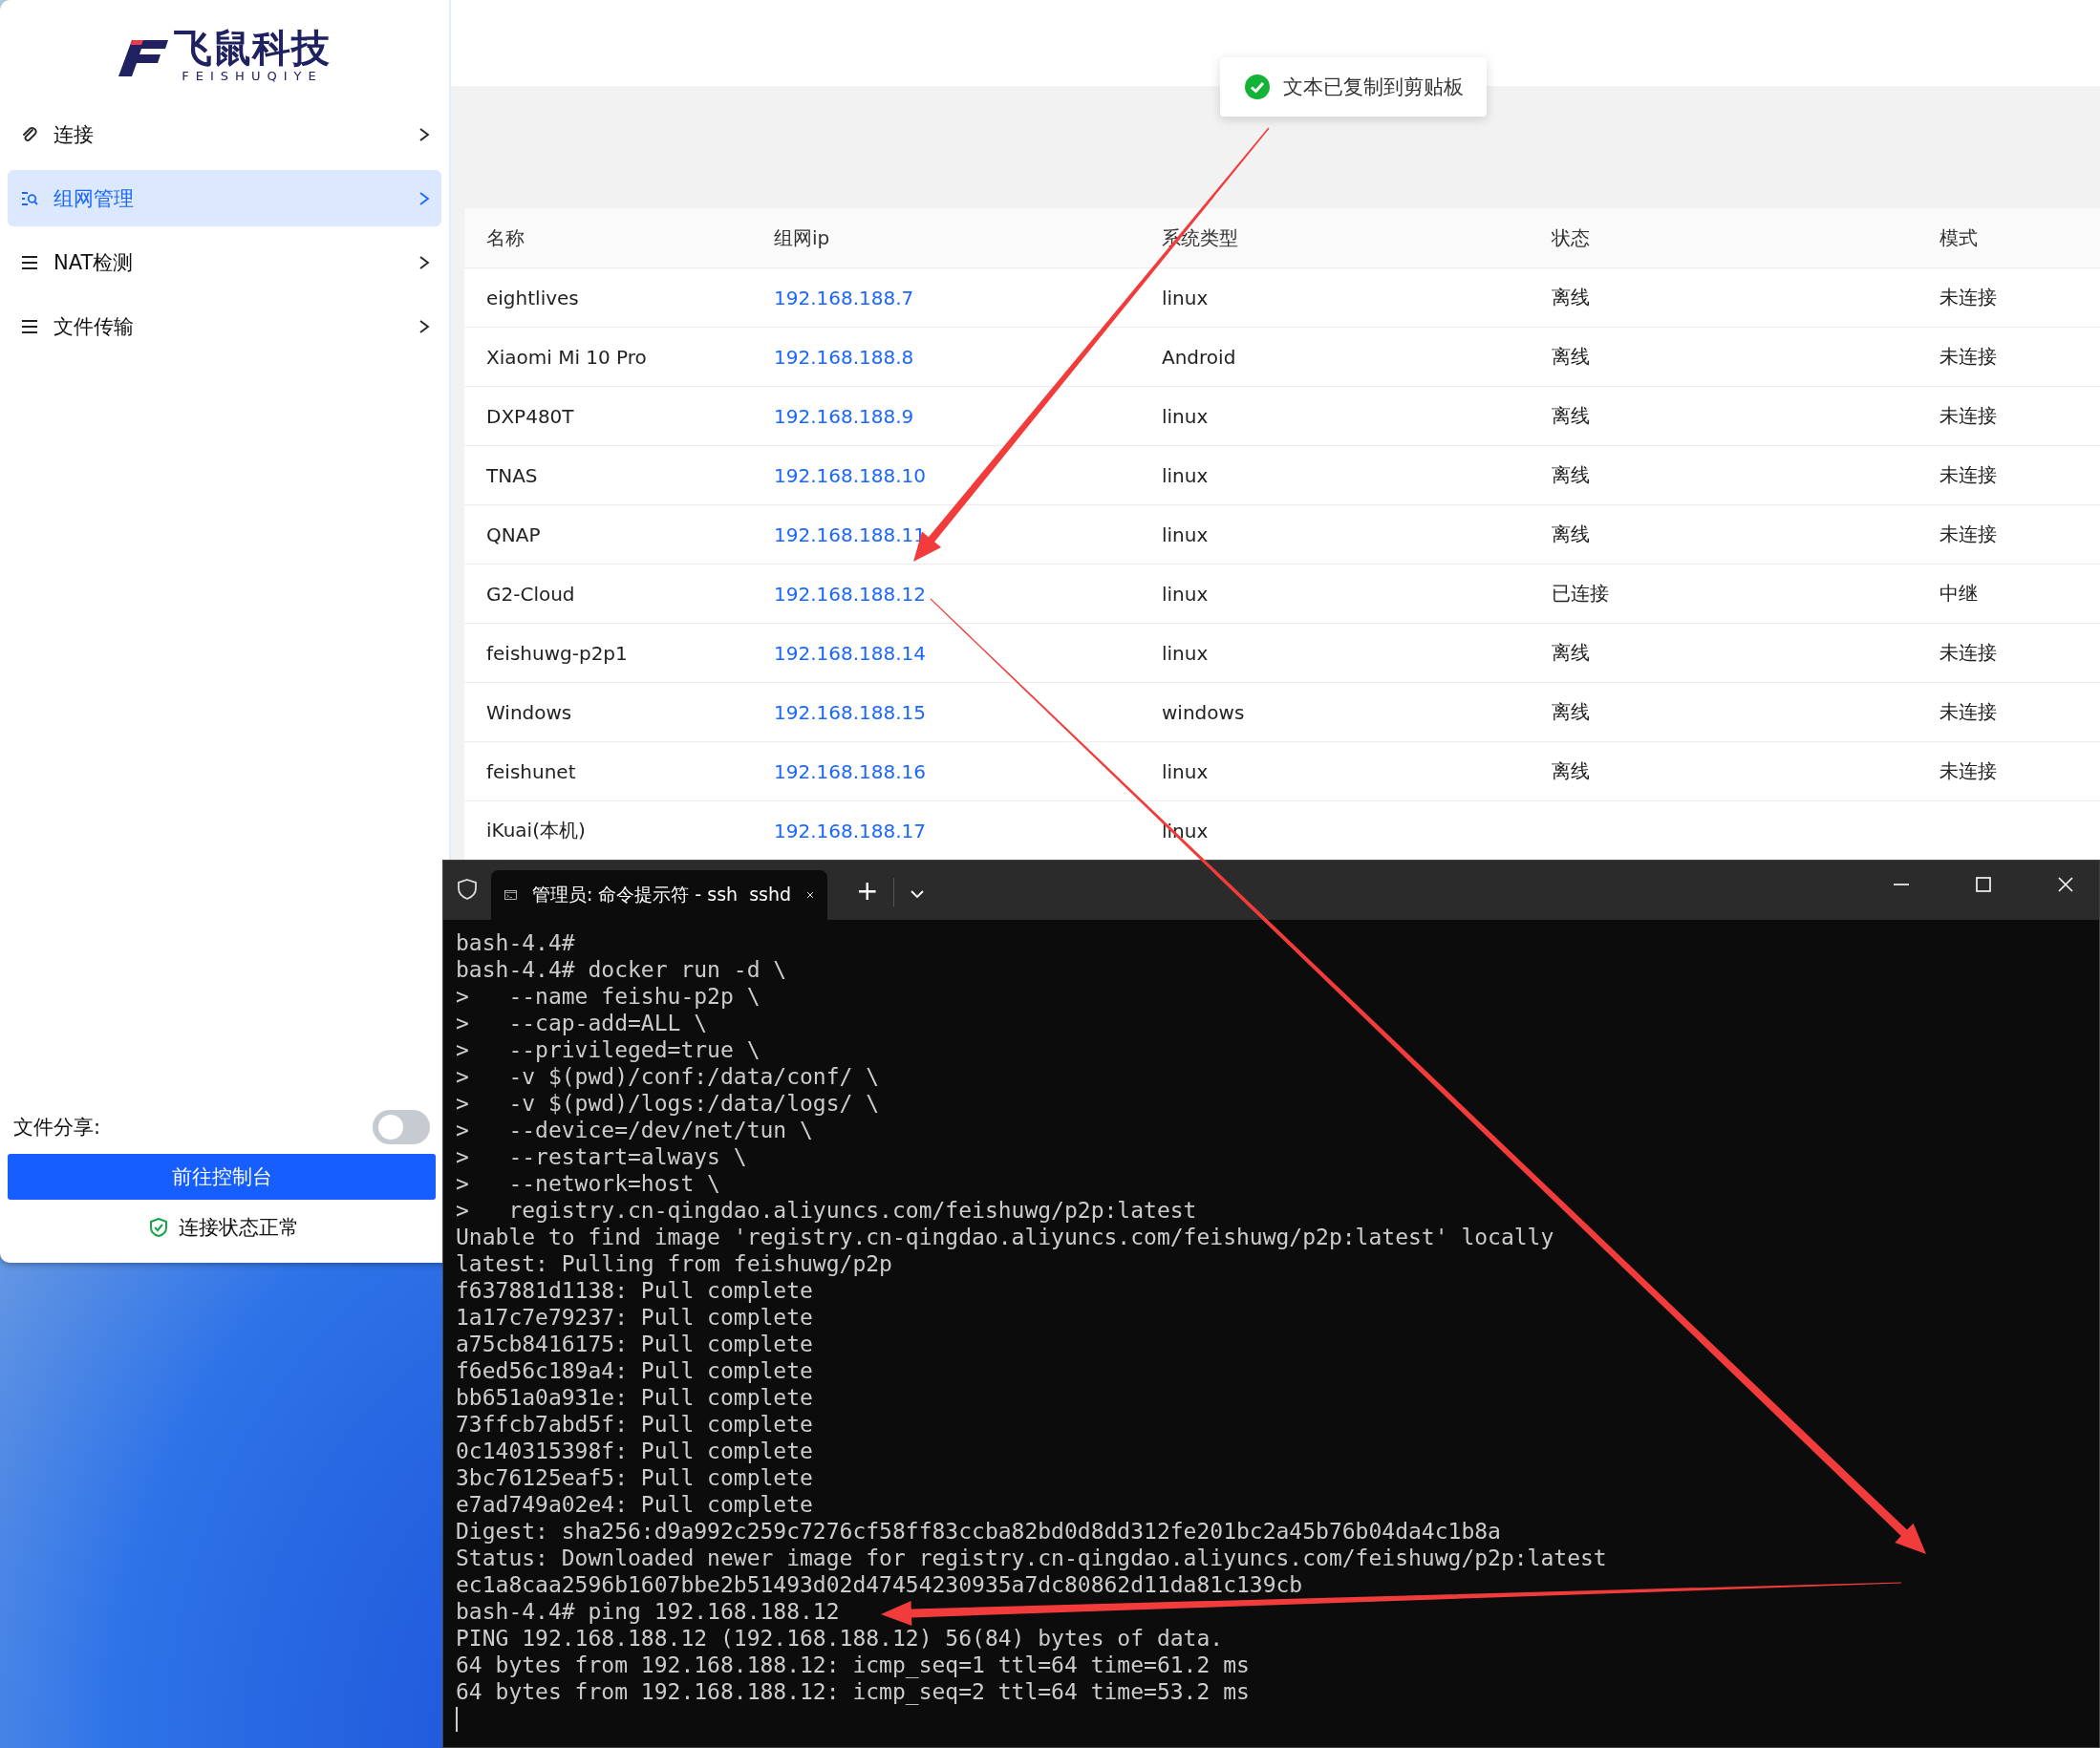 This screenshot has height=1748, width=2100. I want to click on device-name: TNAS, so click(512, 475).